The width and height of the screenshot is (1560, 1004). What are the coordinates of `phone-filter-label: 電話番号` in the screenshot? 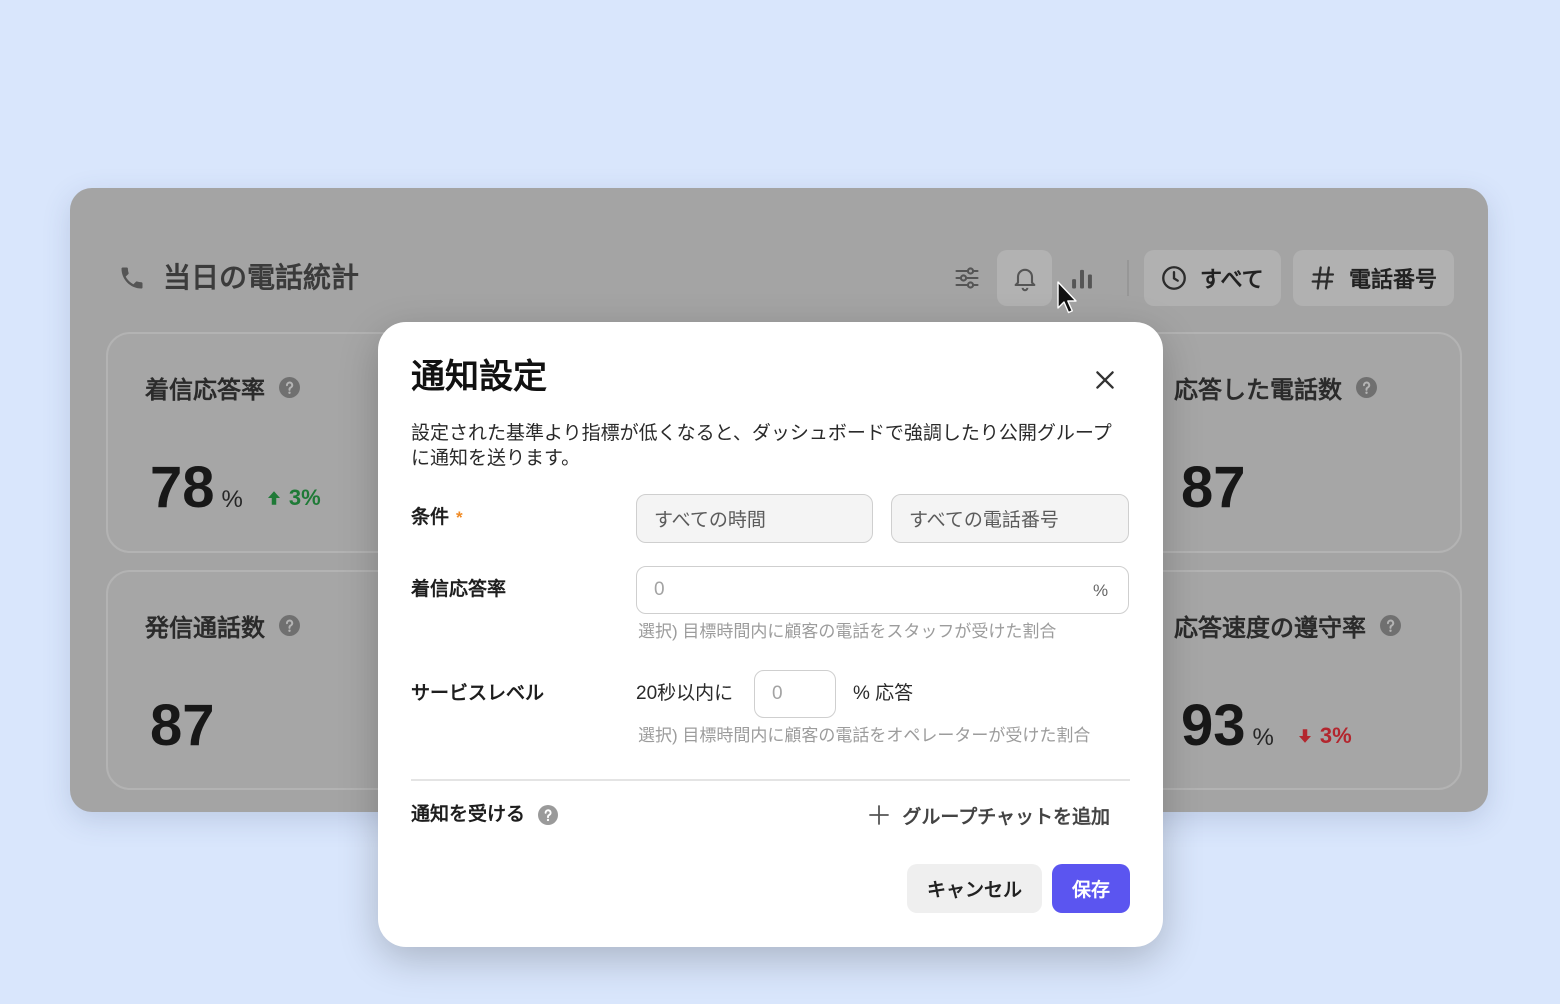 It's located at (1393, 279).